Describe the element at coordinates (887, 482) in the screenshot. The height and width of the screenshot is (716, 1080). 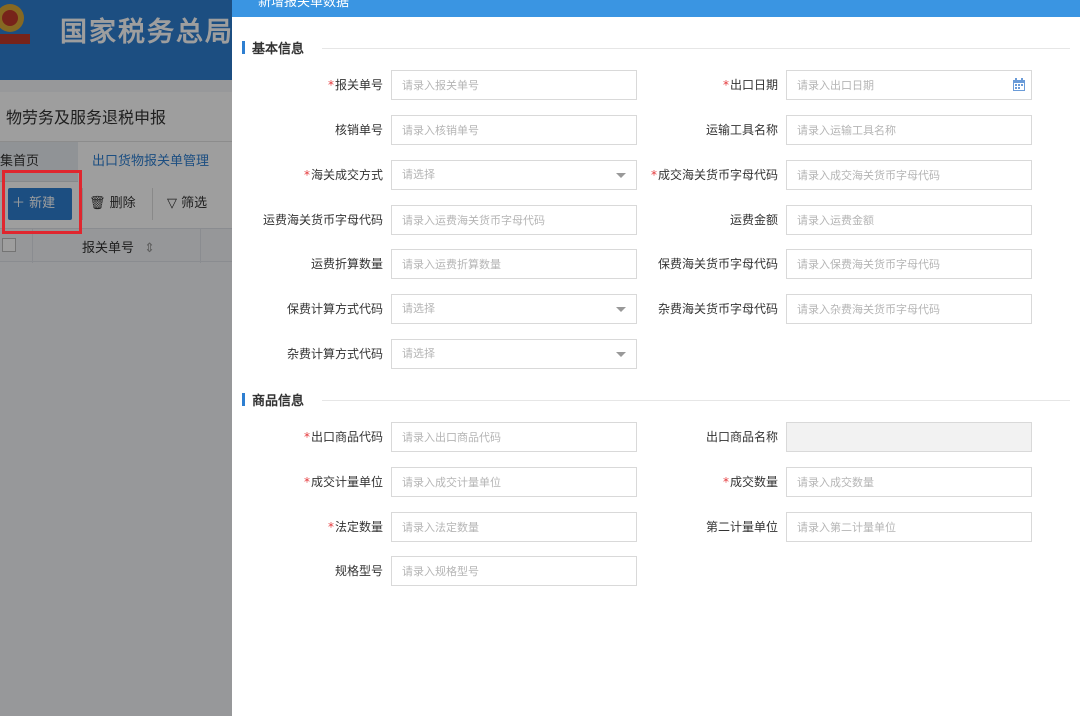
I see `trade-qty-input` at that location.